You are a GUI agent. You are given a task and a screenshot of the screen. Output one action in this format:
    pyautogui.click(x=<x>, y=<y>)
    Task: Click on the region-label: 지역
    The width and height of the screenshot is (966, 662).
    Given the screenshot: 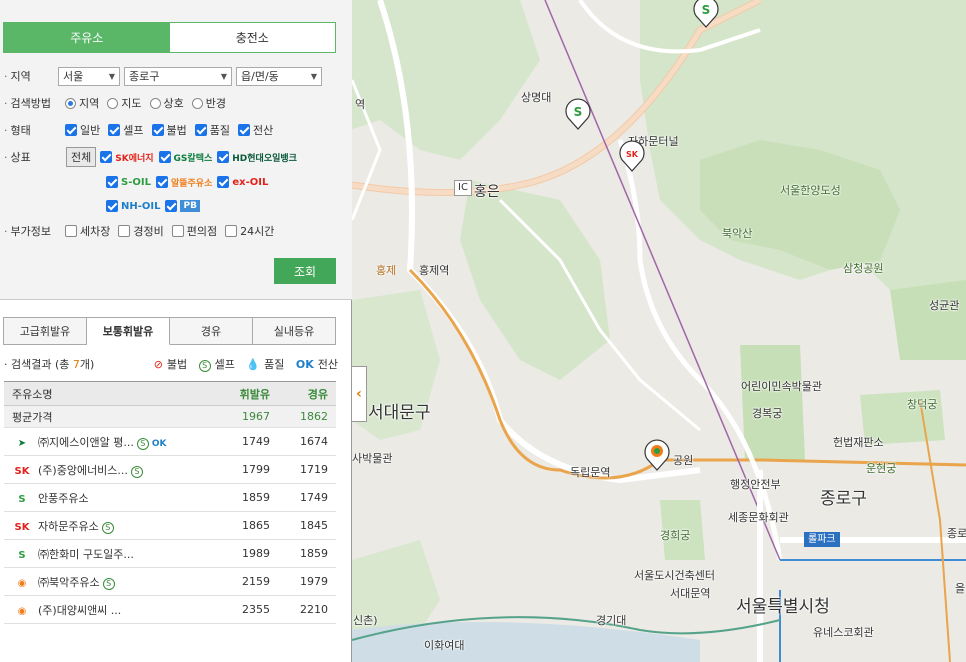 What is the action you would take?
    pyautogui.click(x=29, y=76)
    